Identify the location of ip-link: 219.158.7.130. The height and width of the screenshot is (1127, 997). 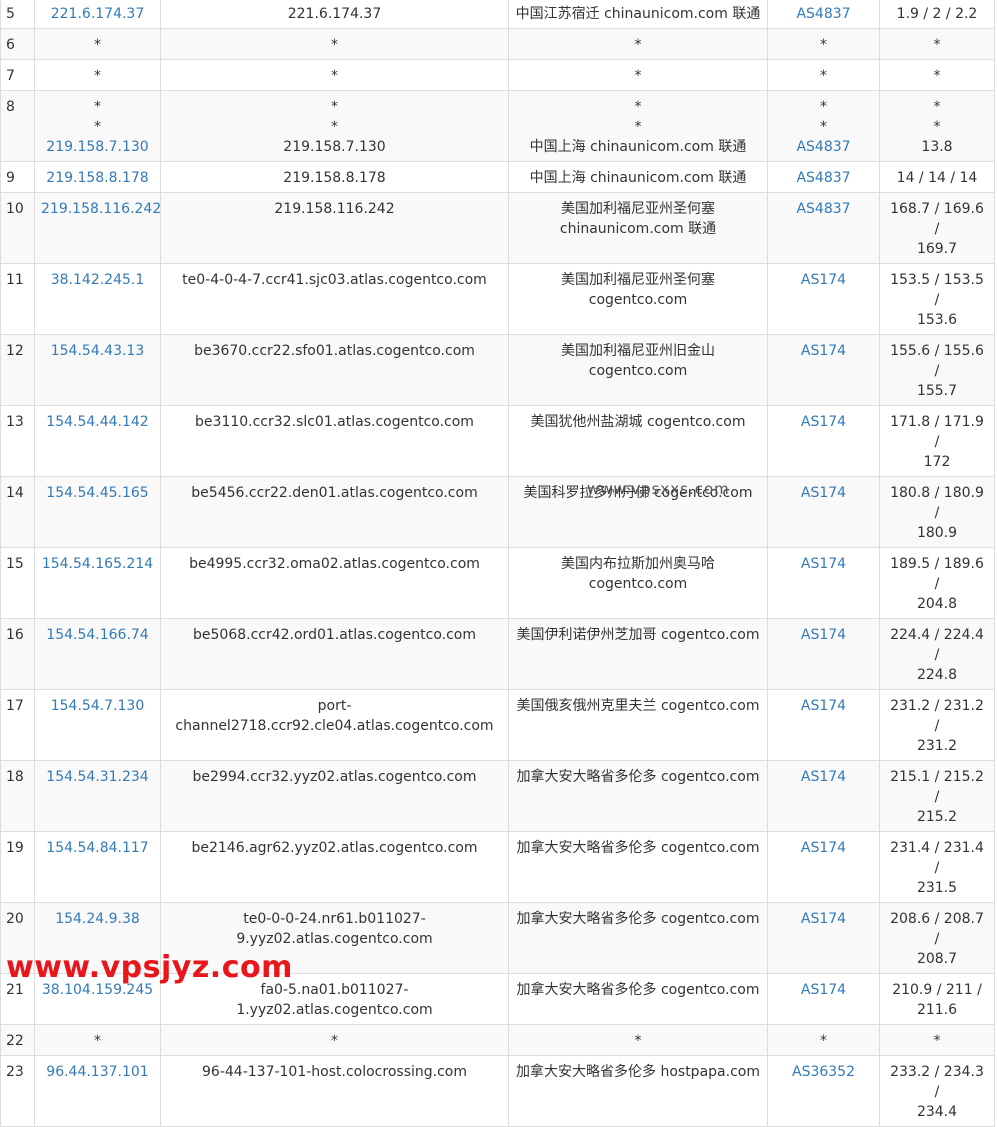
(97, 147).